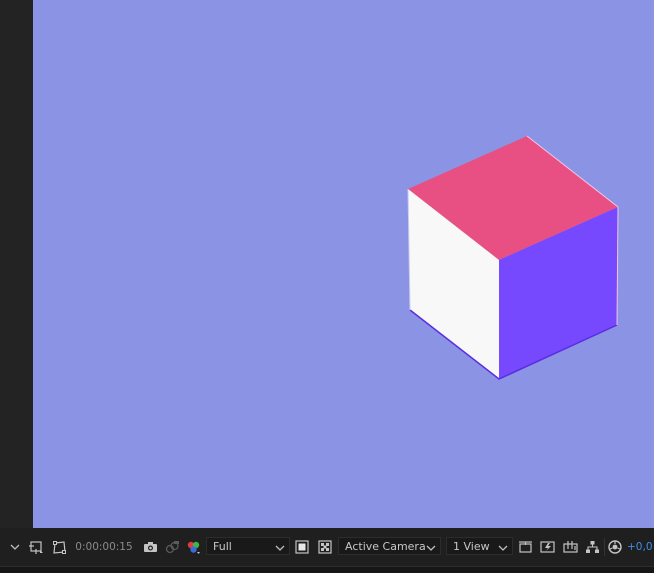  What do you see at coordinates (513, 257) in the screenshot?
I see `cube-render` at bounding box center [513, 257].